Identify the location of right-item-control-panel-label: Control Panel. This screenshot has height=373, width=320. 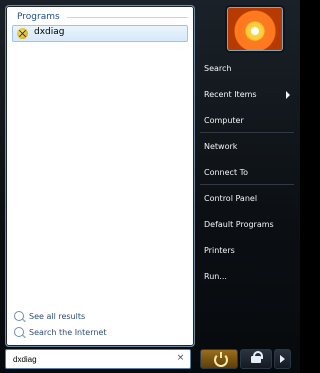
(231, 198).